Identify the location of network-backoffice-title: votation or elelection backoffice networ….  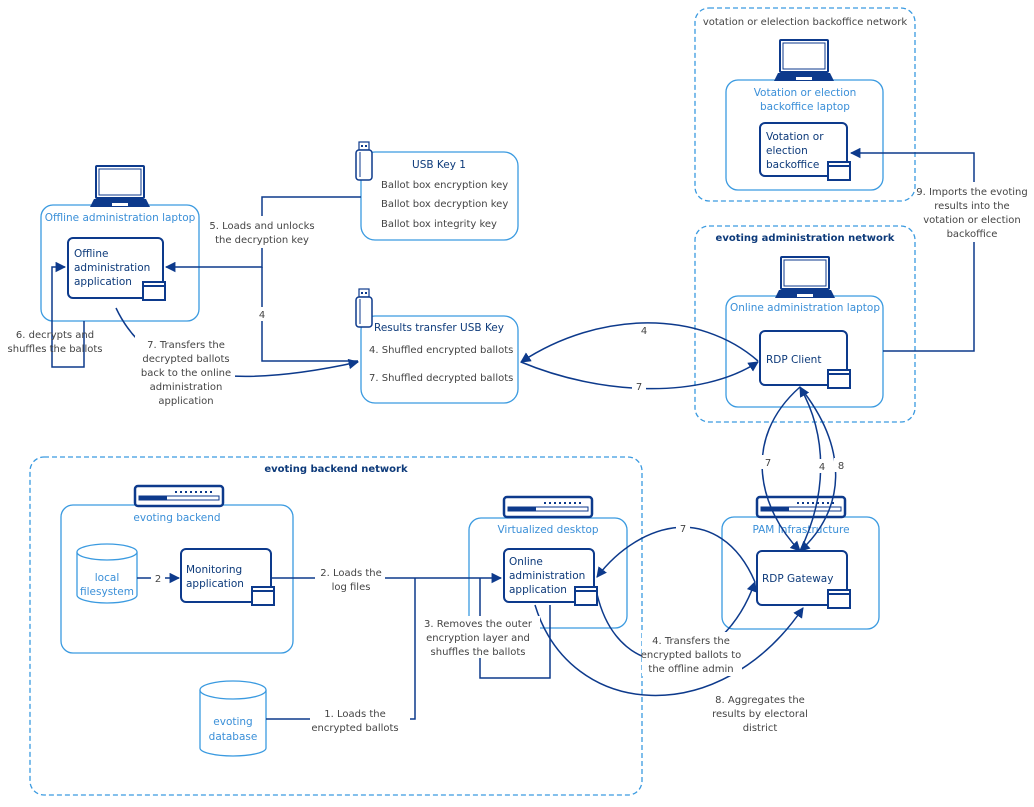
(805, 22).